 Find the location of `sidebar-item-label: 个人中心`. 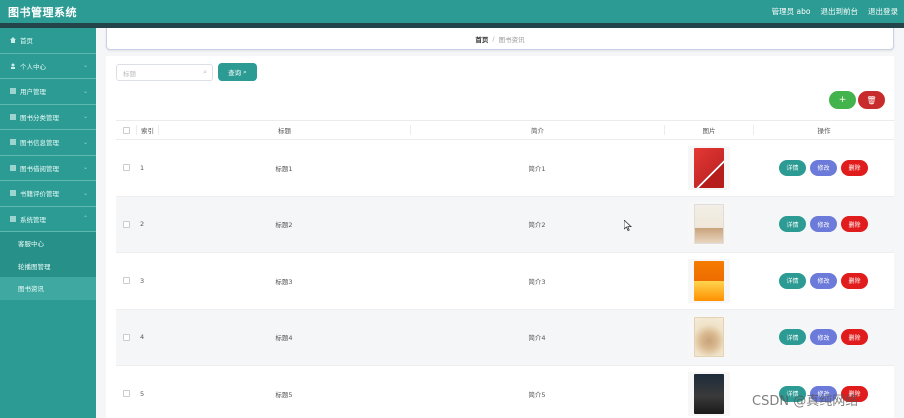

sidebar-item-label: 个人中心 is located at coordinates (33, 66).